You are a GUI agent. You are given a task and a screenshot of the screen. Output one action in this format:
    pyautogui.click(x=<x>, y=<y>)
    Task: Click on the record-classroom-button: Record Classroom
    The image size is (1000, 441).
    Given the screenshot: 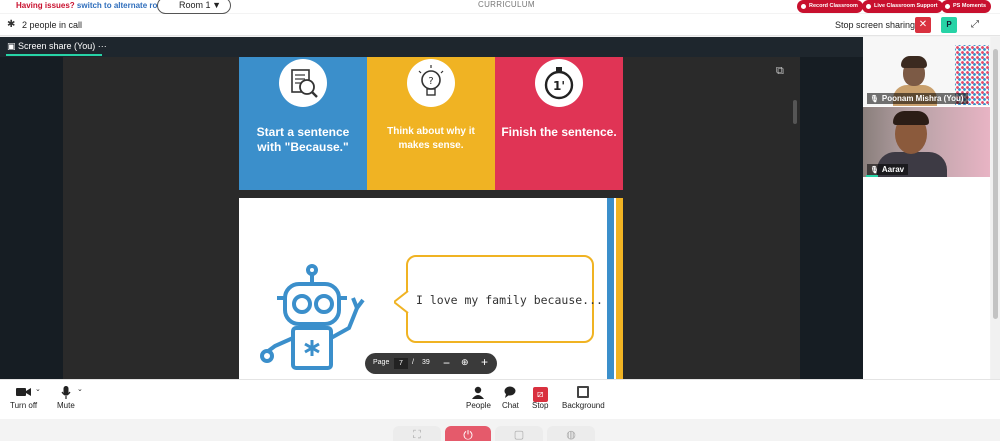 What is the action you would take?
    pyautogui.click(x=830, y=6)
    